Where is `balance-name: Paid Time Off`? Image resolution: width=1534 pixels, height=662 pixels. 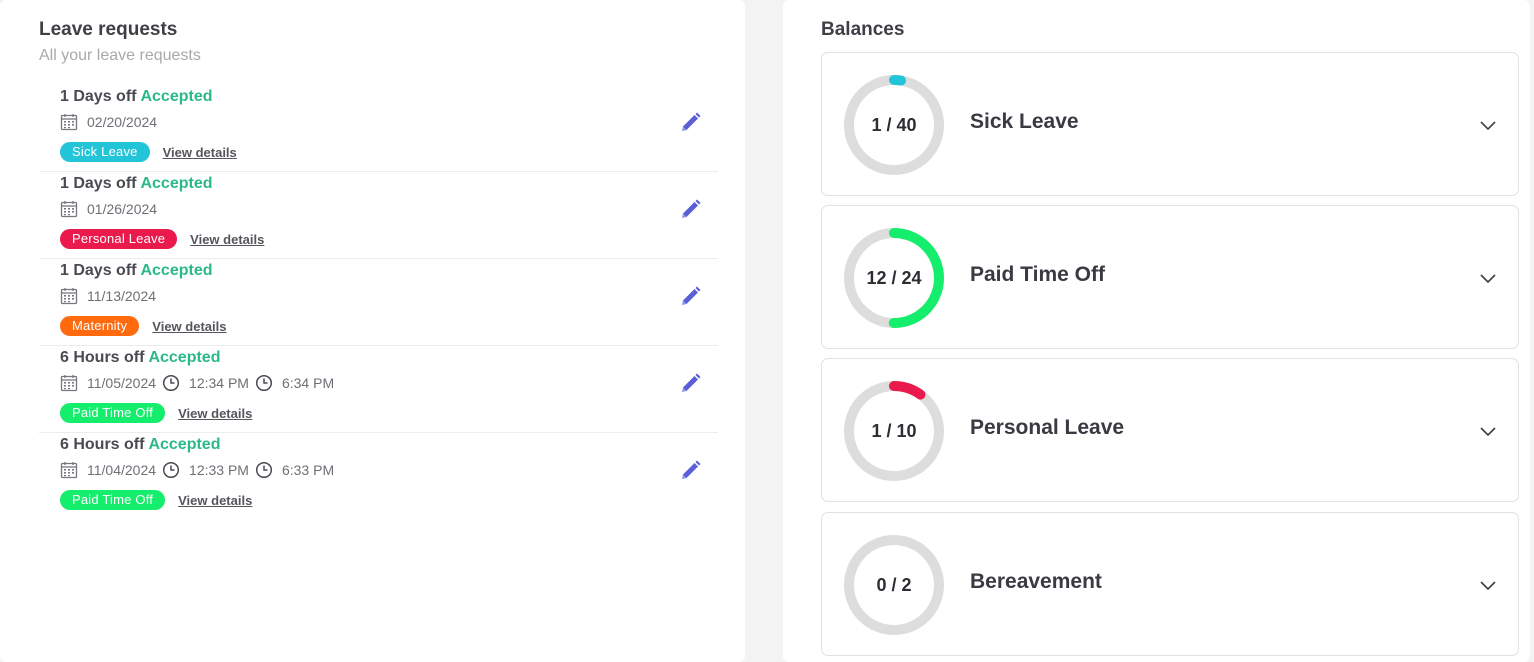
balance-name: Paid Time Off is located at coordinates (1037, 274).